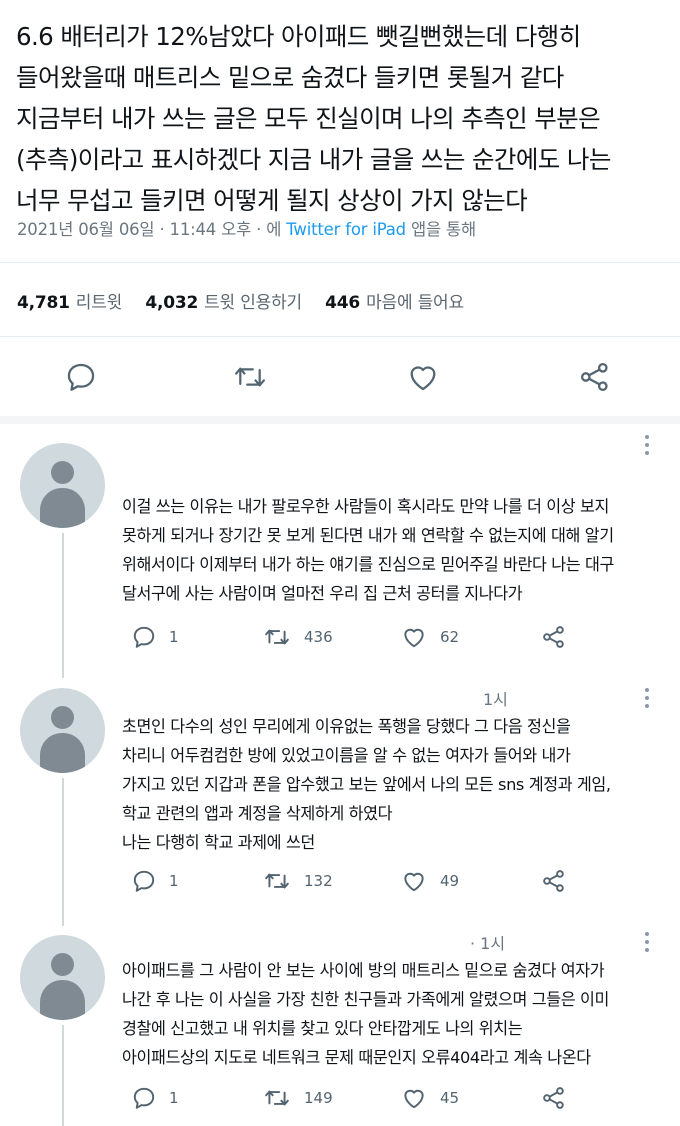 The height and width of the screenshot is (1126, 680). What do you see at coordinates (342, 303) in the screenshot?
I see `like-count: 446` at bounding box center [342, 303].